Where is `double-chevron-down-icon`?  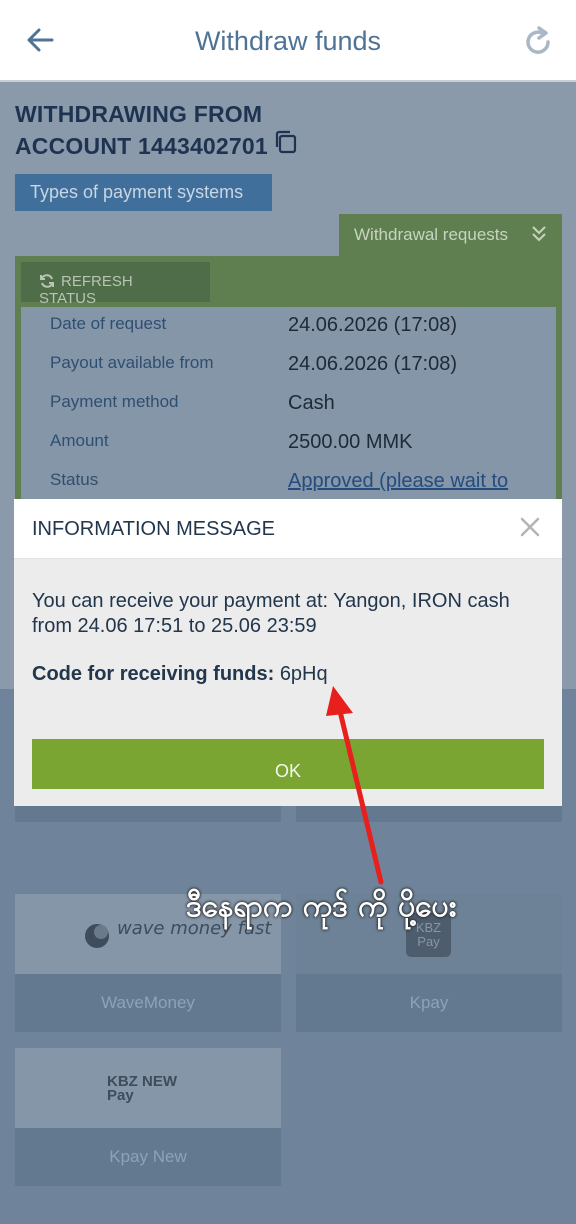 double-chevron-down-icon is located at coordinates (539, 234).